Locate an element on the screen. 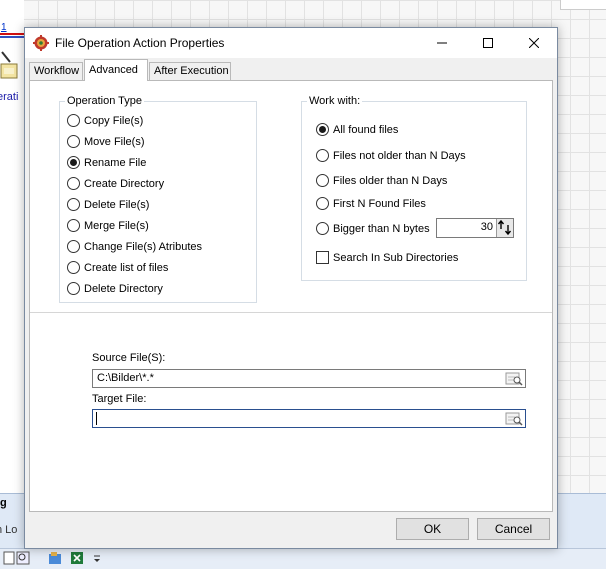 The image size is (606, 569). checkbox is located at coordinates (322, 257).